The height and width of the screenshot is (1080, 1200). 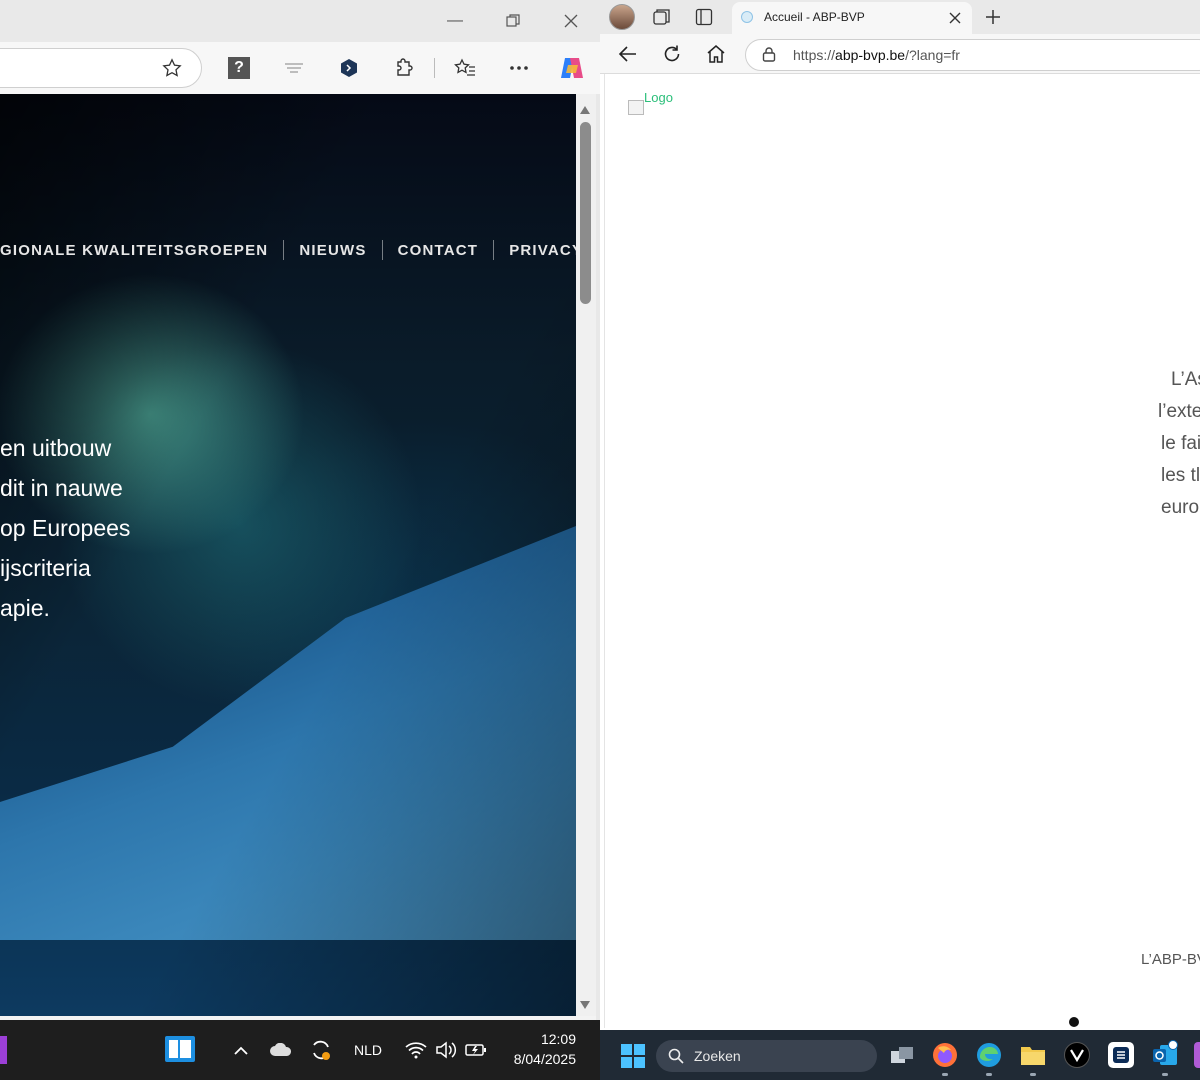 I want to click on slider-dot-indicator, so click(x=1074, y=1022).